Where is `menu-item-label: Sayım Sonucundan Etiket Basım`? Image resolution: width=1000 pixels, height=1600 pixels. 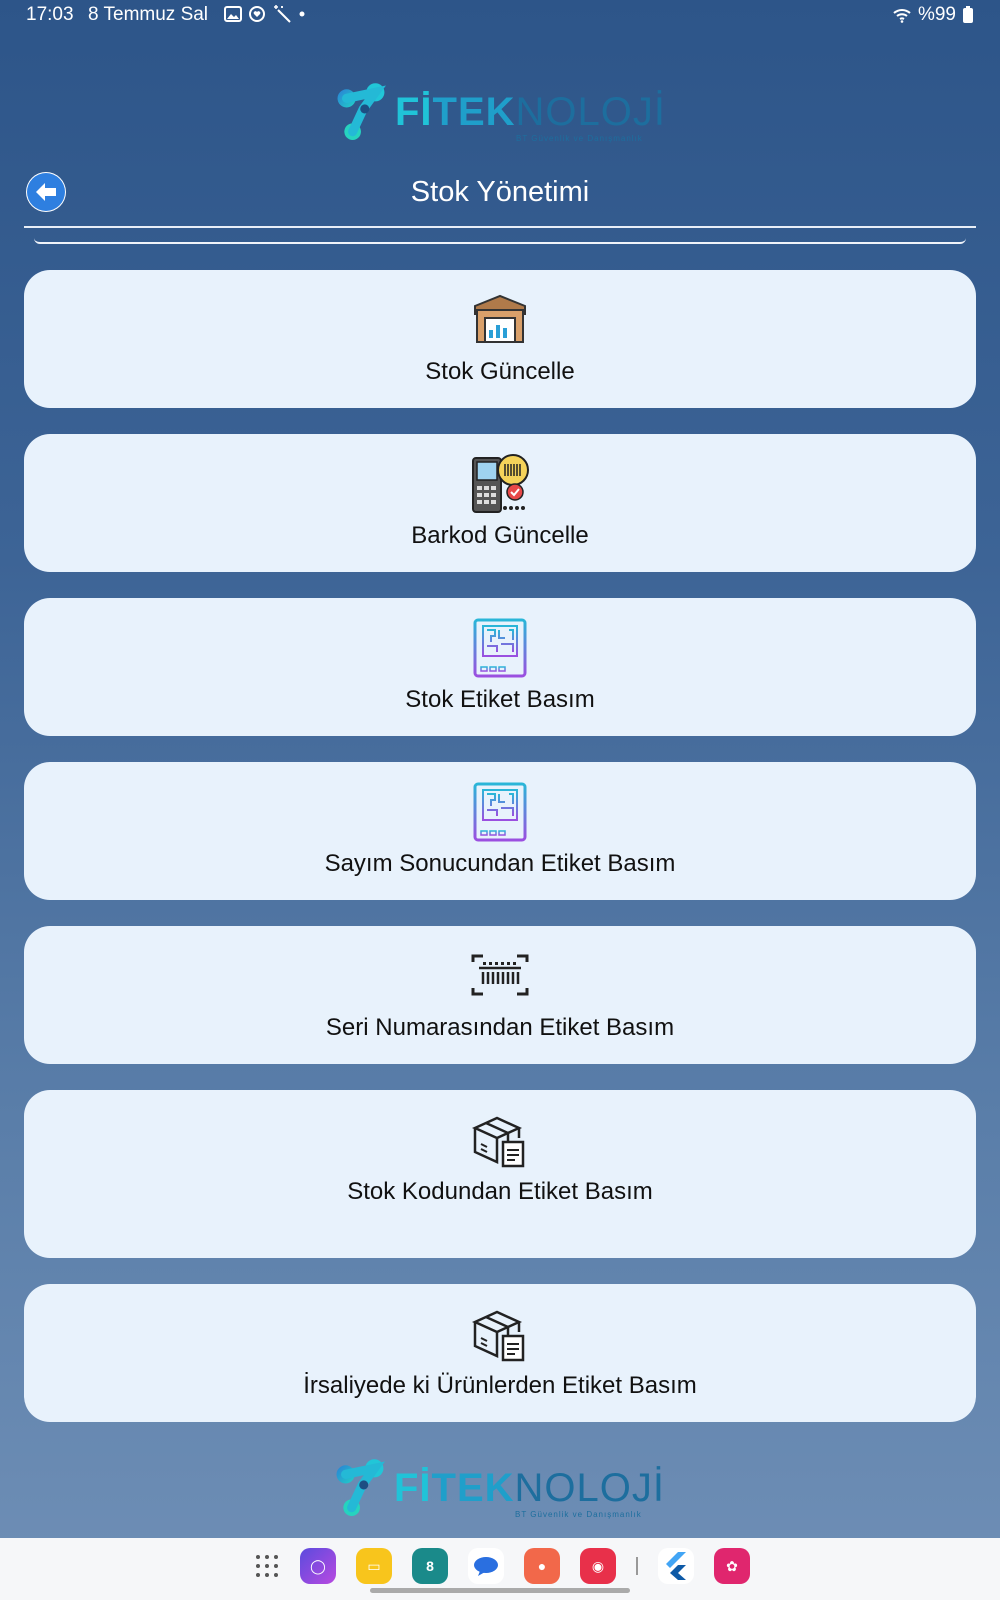
menu-item-label: Sayım Sonucundan Etiket Basım is located at coordinates (500, 863).